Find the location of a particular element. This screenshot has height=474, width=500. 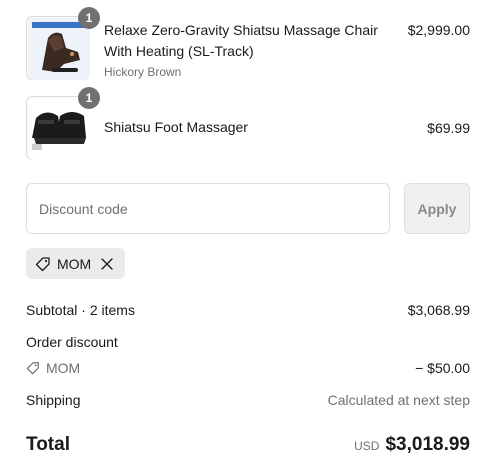

order-discount-label: Order discount is located at coordinates (72, 342).